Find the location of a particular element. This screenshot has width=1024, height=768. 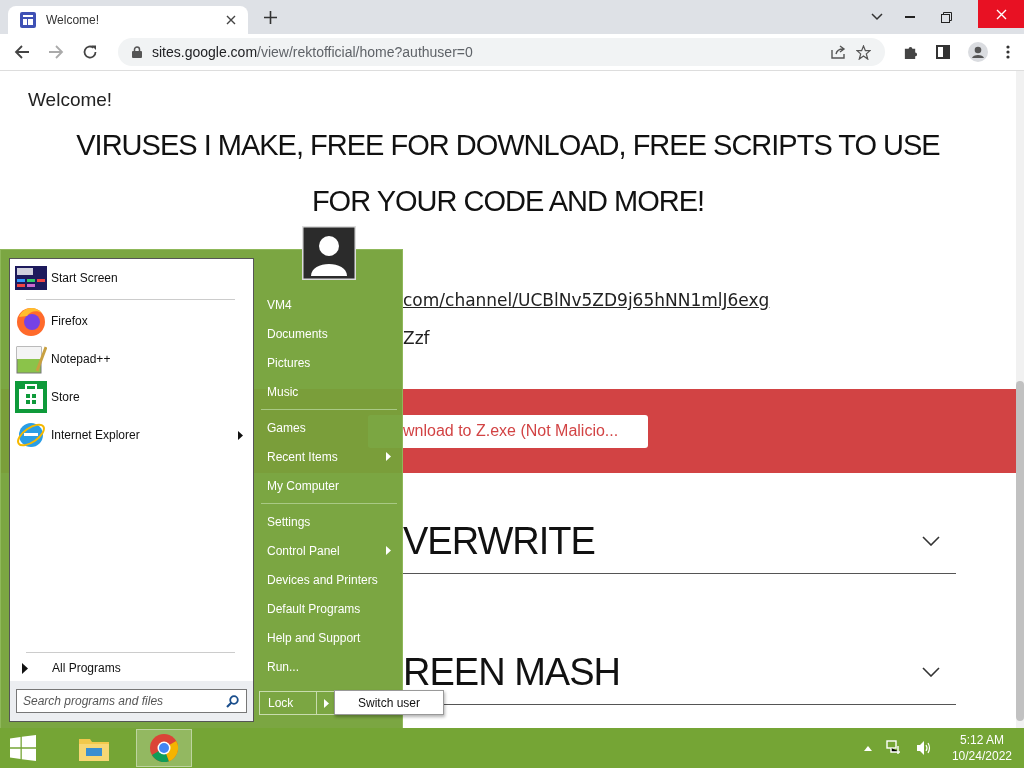

menu-item: Help and Support is located at coordinates (330, 637).